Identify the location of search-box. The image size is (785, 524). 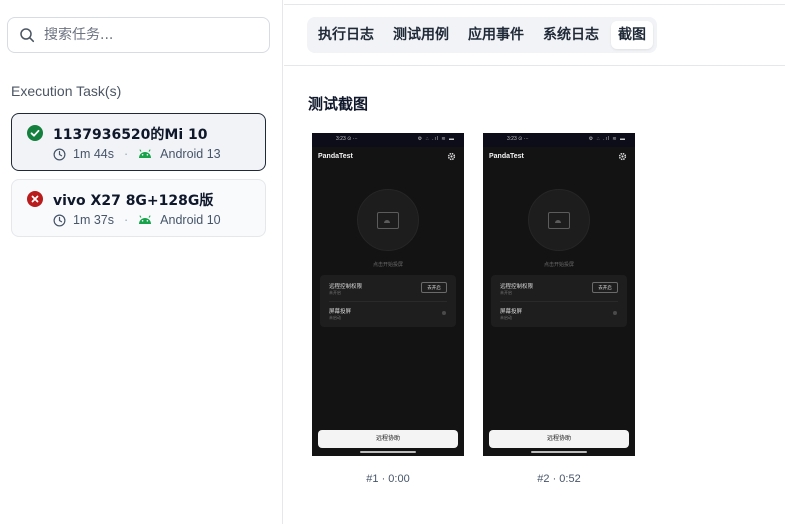
(138, 35).